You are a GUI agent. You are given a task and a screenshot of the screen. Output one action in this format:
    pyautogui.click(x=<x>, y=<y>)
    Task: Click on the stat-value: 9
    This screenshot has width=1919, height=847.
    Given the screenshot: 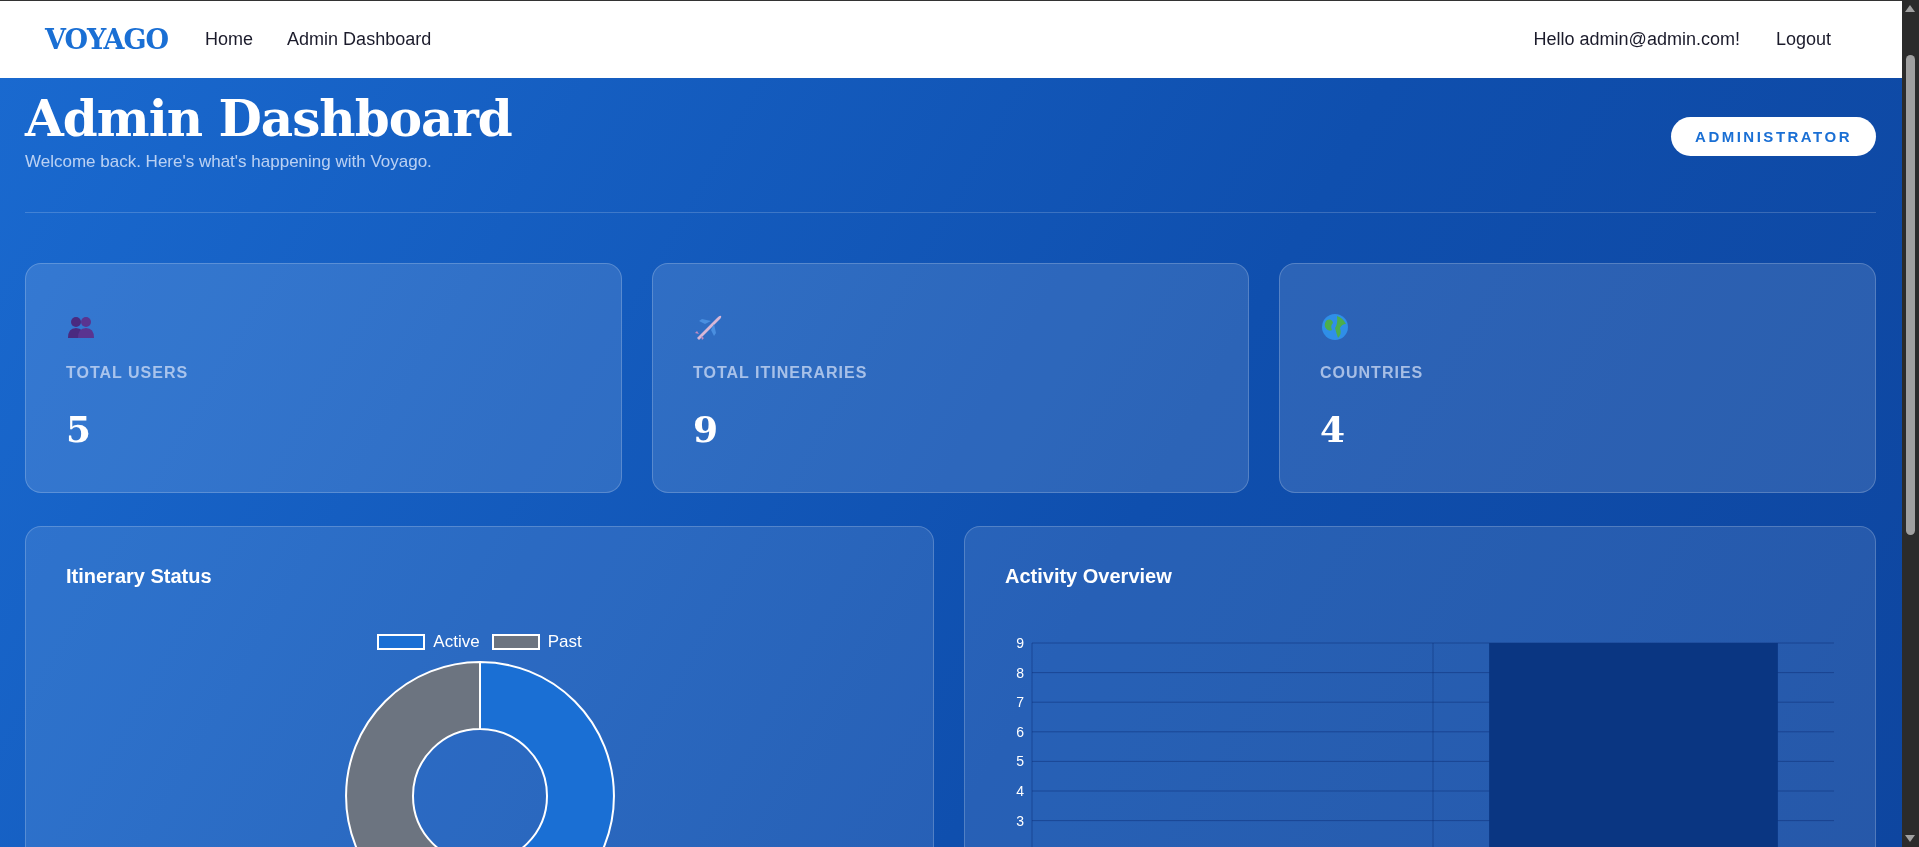 What is the action you would take?
    pyautogui.click(x=706, y=428)
    